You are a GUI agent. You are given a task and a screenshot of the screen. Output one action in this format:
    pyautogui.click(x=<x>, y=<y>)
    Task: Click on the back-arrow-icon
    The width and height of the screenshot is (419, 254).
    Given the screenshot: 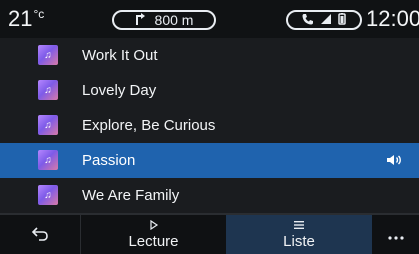 What is the action you would take?
    pyautogui.click(x=40, y=234)
    